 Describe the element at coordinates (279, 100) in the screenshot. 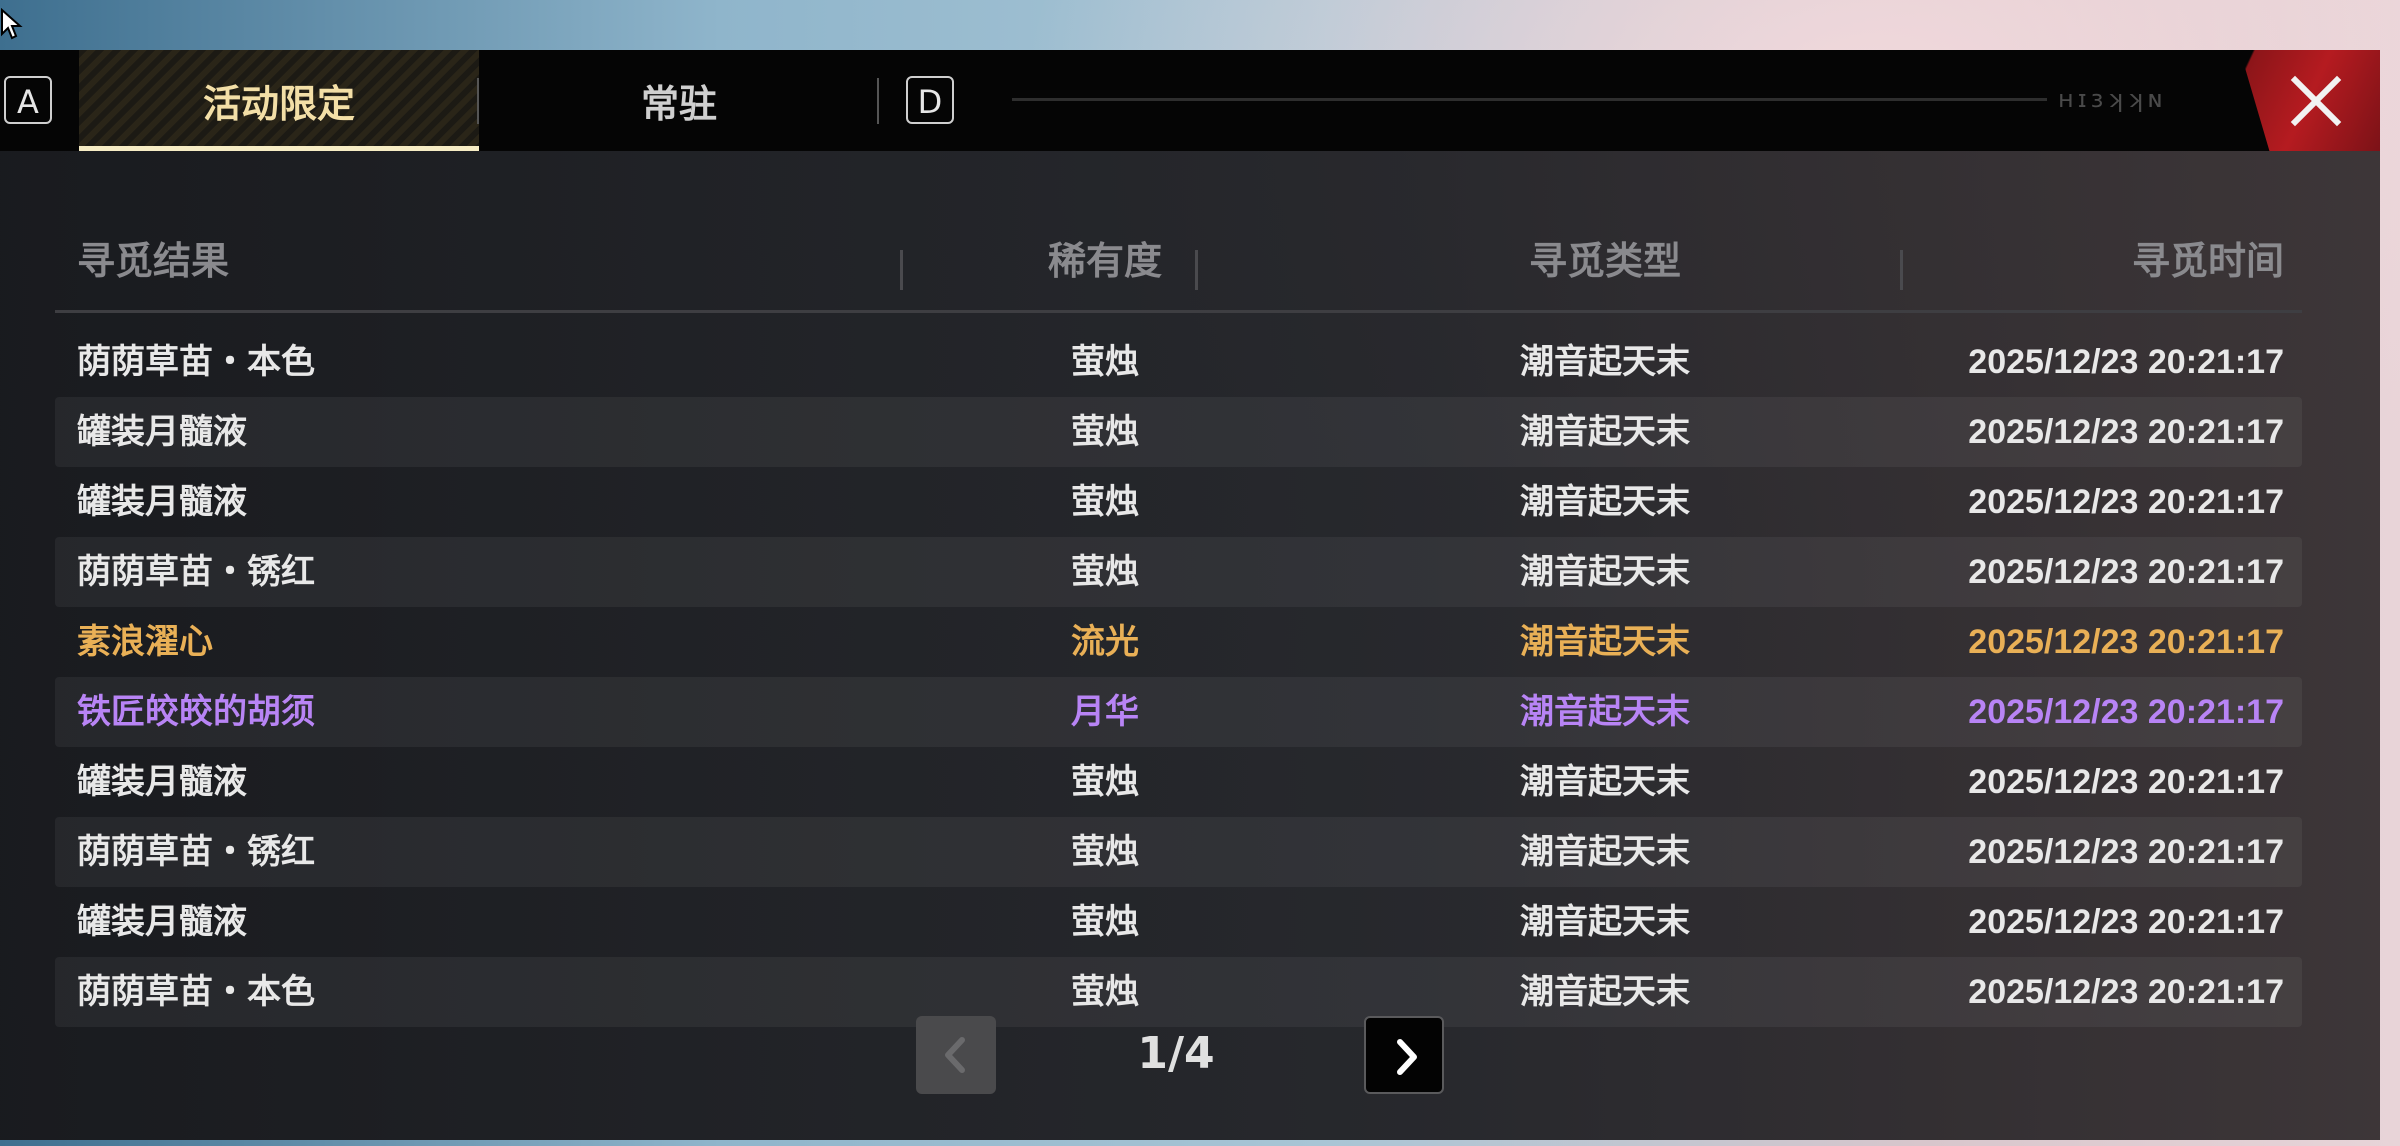

I see `tab-limited: 活动限定` at that location.